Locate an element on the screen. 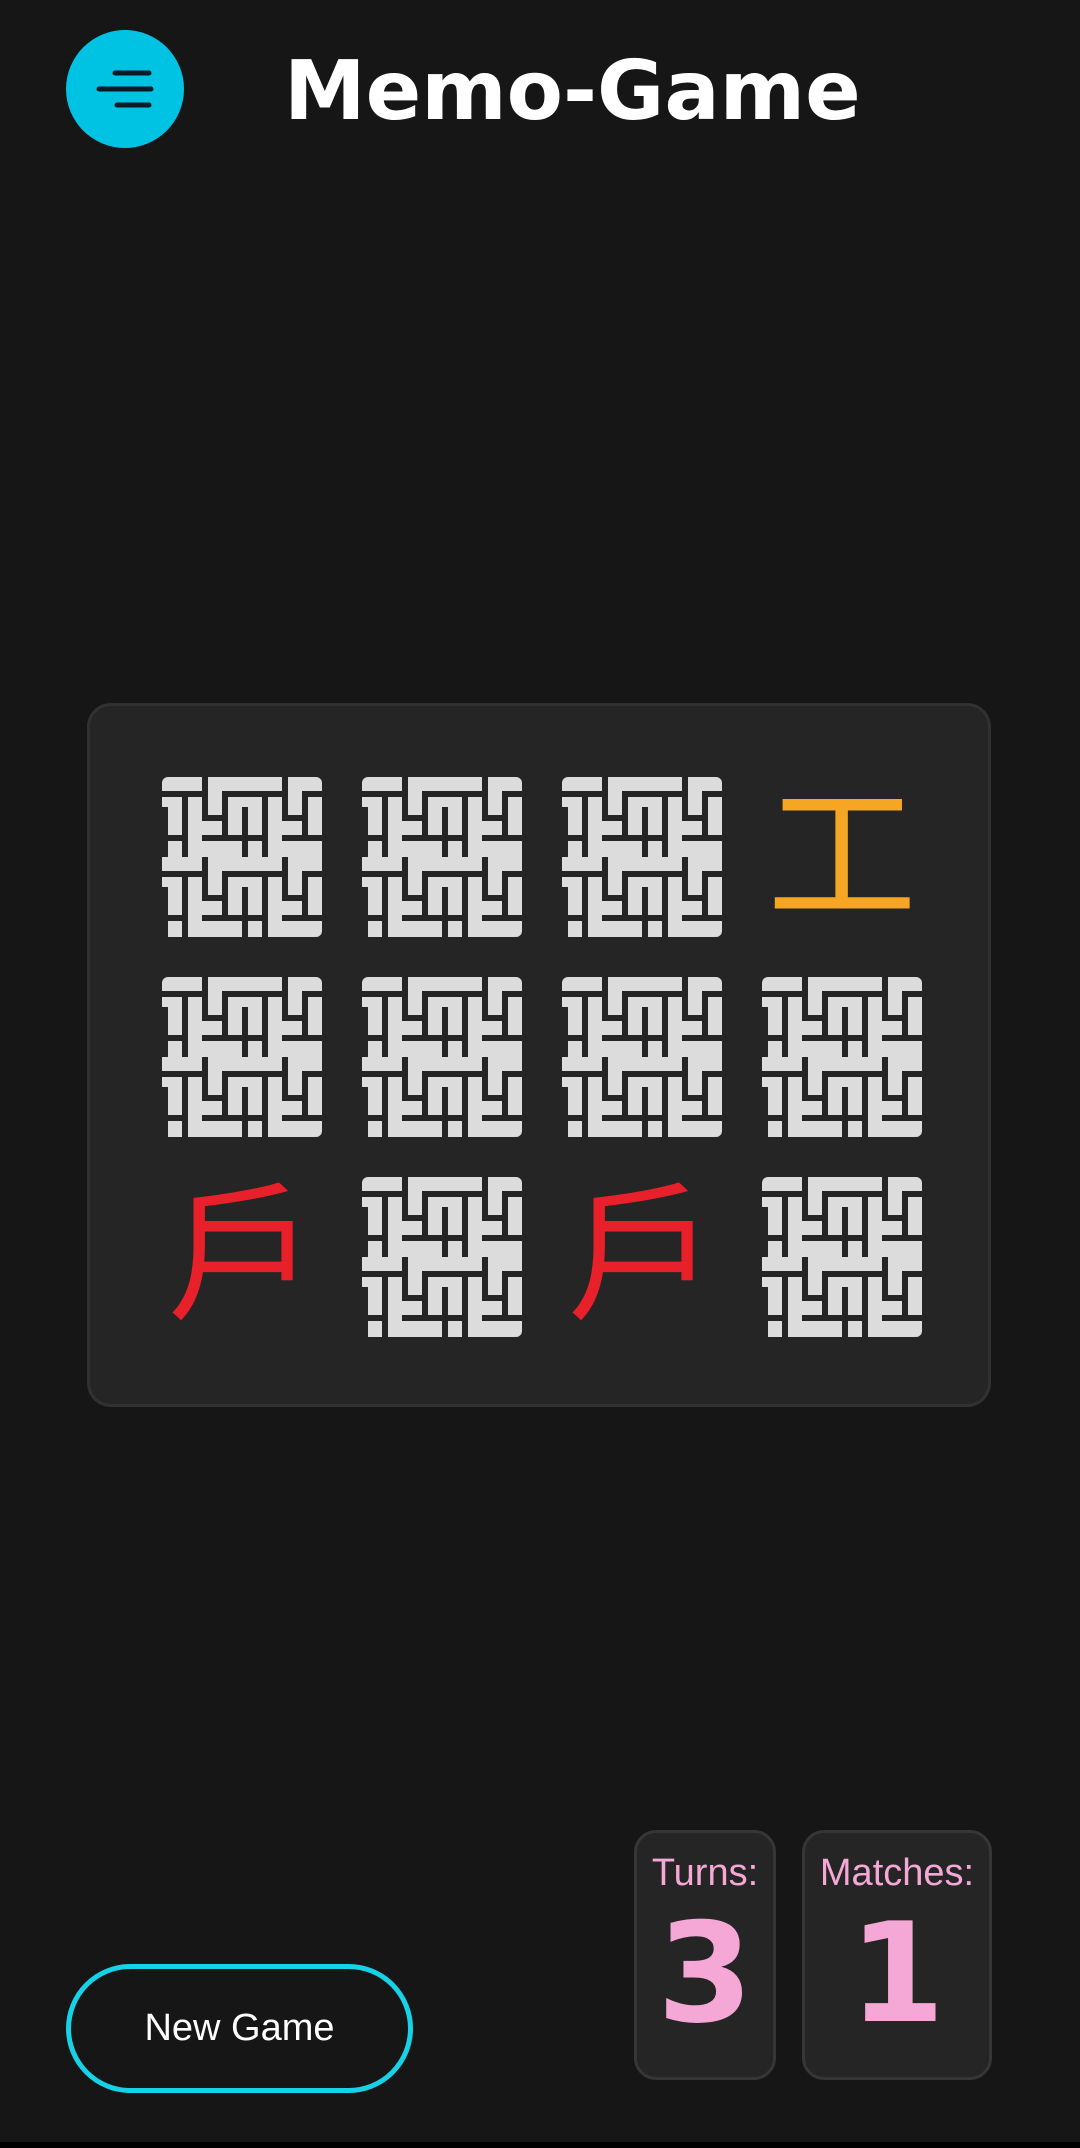 The width and height of the screenshot is (1080, 2148). matches-counter: Matches: 1 is located at coordinates (897, 1955).